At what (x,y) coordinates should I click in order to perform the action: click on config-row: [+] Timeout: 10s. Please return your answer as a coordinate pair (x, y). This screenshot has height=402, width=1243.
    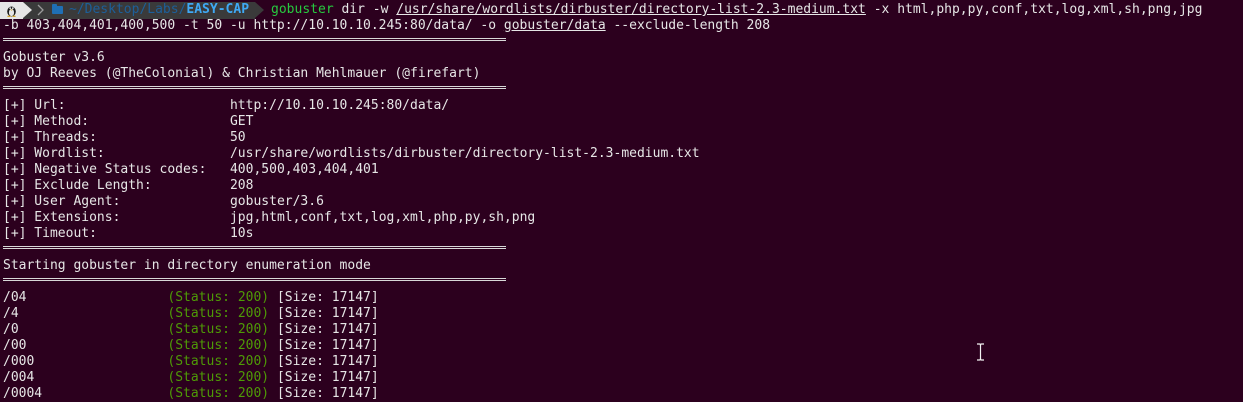
    Looking at the image, I should click on (128, 234).